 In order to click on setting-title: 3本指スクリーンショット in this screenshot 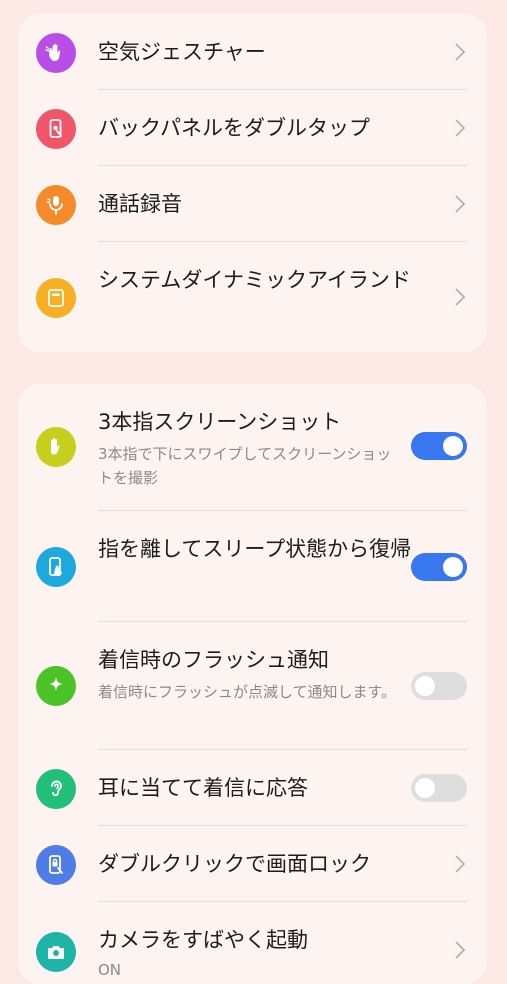, I will do `click(220, 422)`.